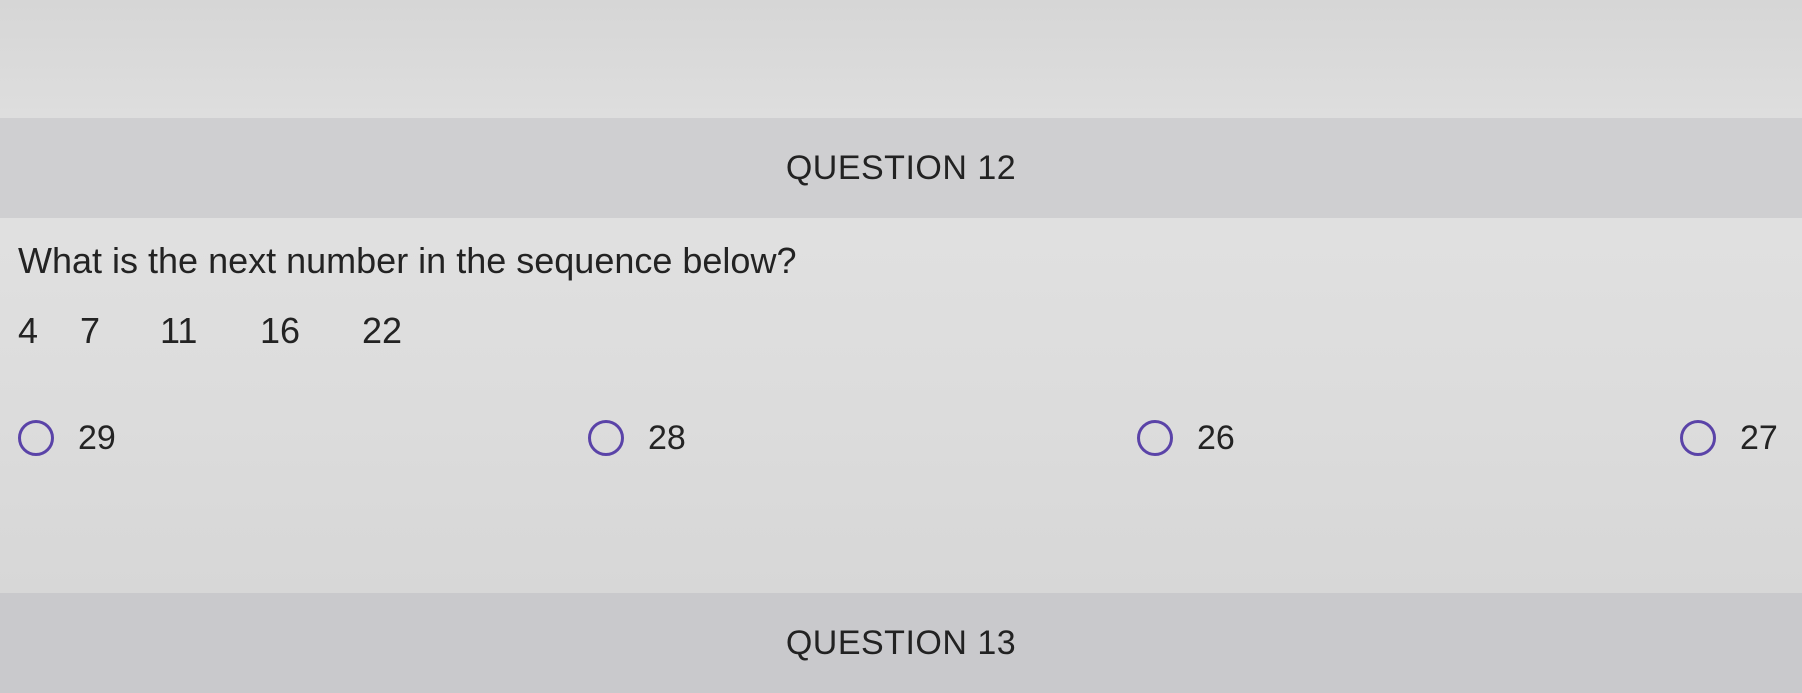 The height and width of the screenshot is (693, 1802). I want to click on answer-option-1: 29, so click(67, 438).